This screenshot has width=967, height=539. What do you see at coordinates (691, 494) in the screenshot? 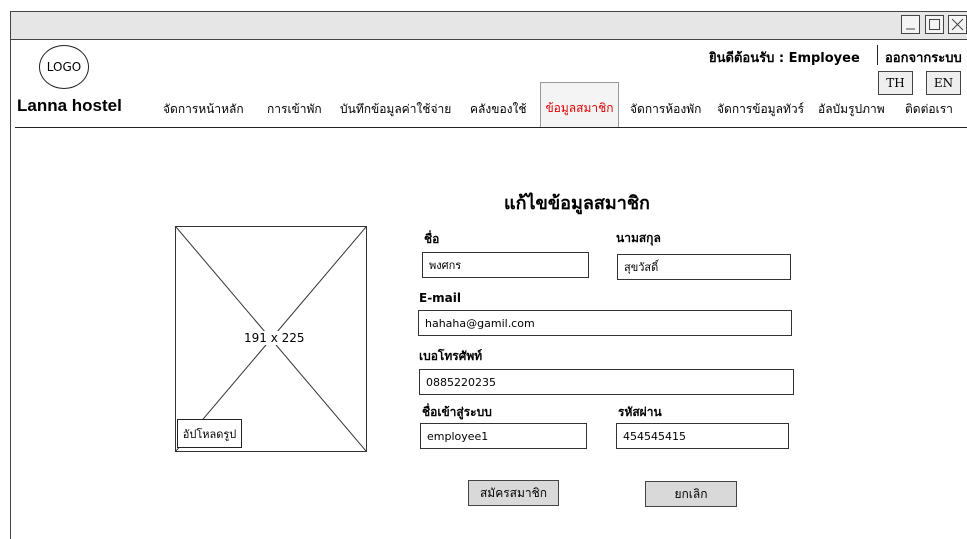
I see `cancel-button: ยกเลิก` at bounding box center [691, 494].